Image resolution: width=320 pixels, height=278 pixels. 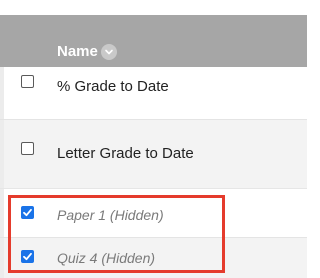 I want to click on chevron-down-icon, so click(x=108, y=51).